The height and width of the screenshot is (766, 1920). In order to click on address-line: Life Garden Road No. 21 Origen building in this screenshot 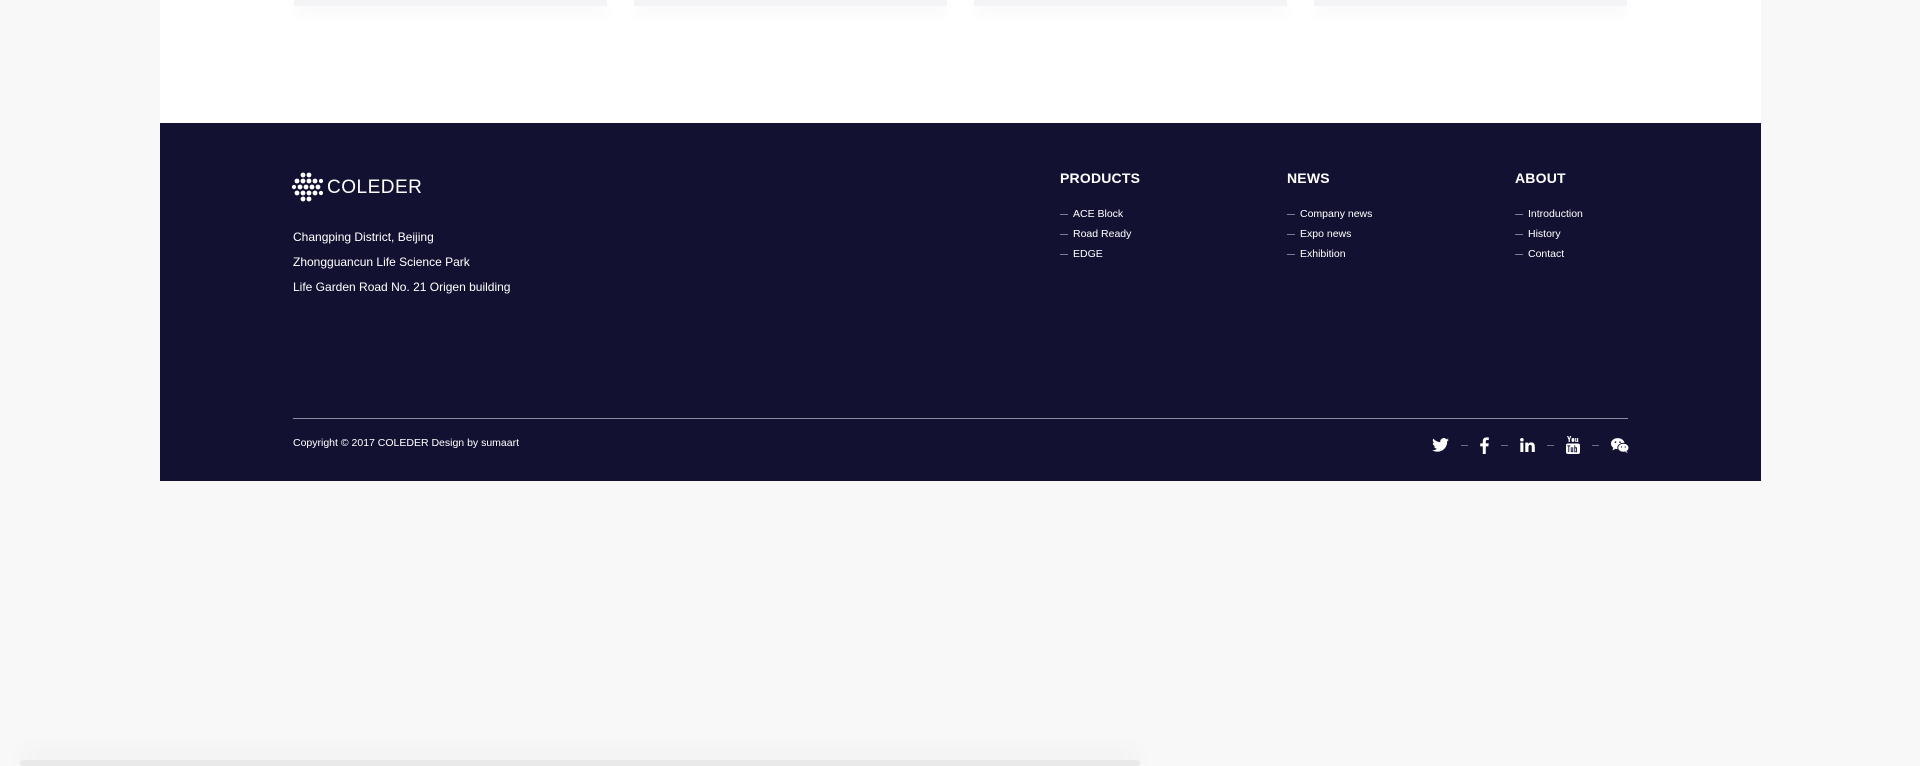, I will do `click(402, 287)`.